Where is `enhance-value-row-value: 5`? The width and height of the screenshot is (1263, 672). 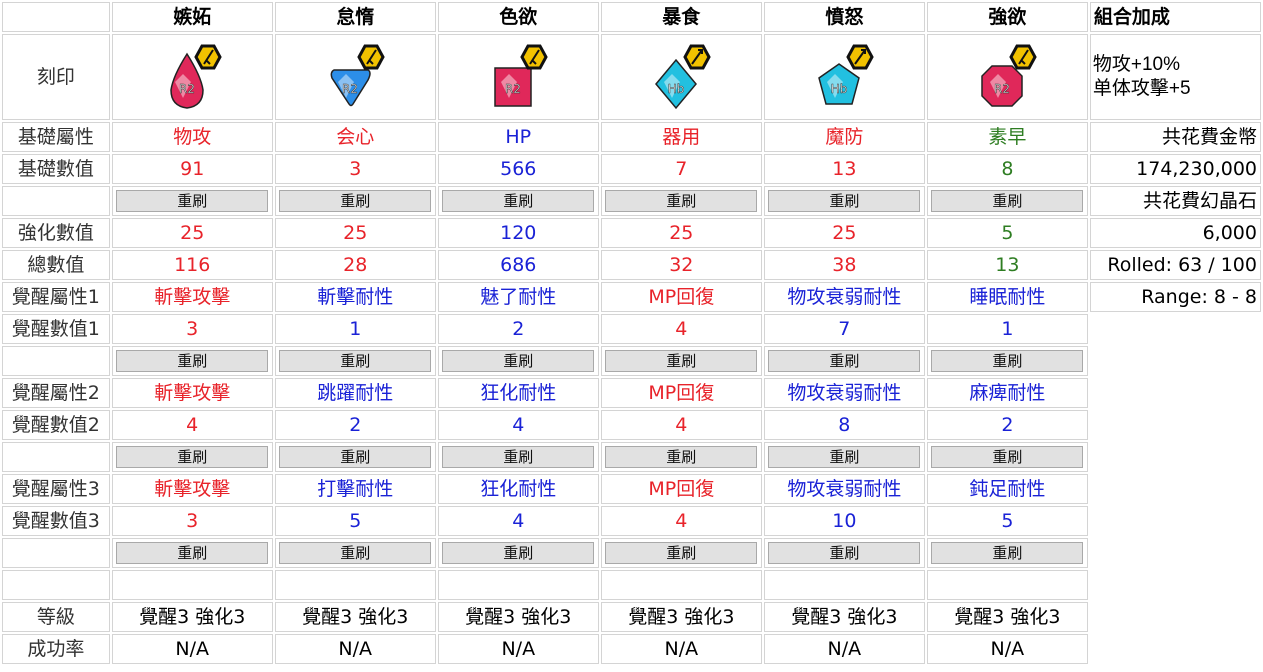
enhance-value-row-value: 5 is located at coordinates (1007, 233).